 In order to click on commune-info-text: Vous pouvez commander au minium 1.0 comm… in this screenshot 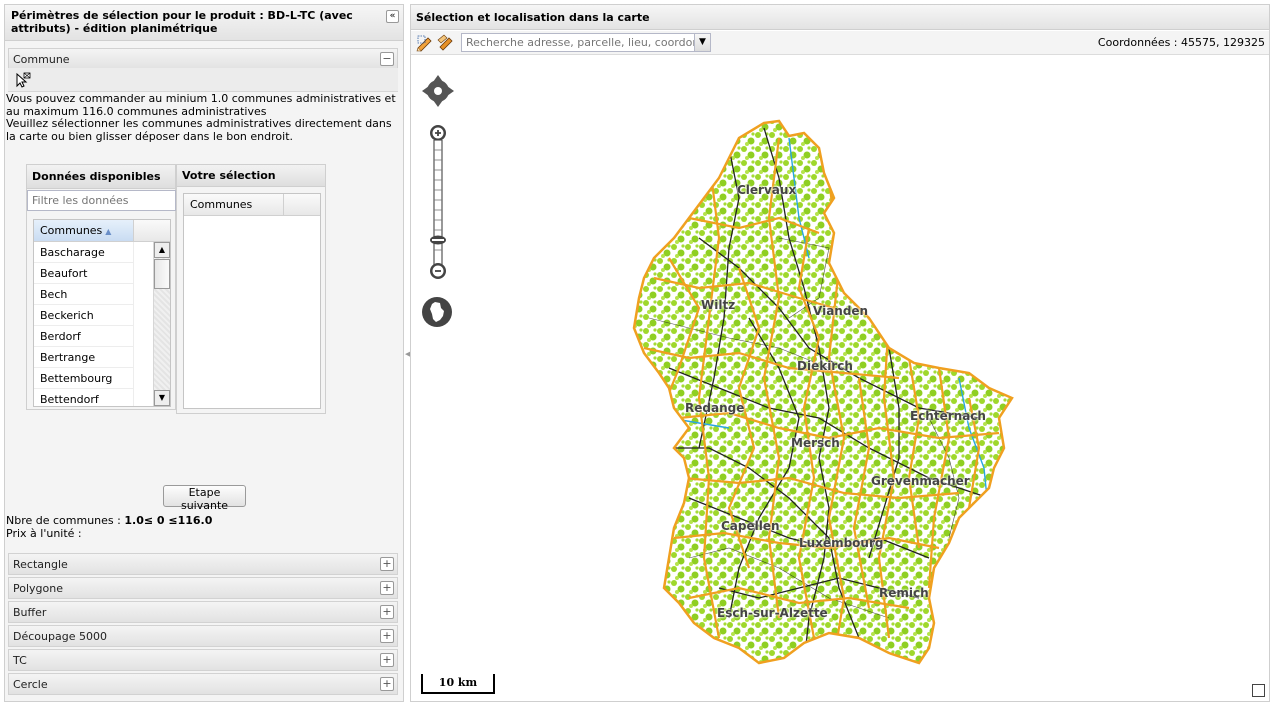, I will do `click(201, 117)`.